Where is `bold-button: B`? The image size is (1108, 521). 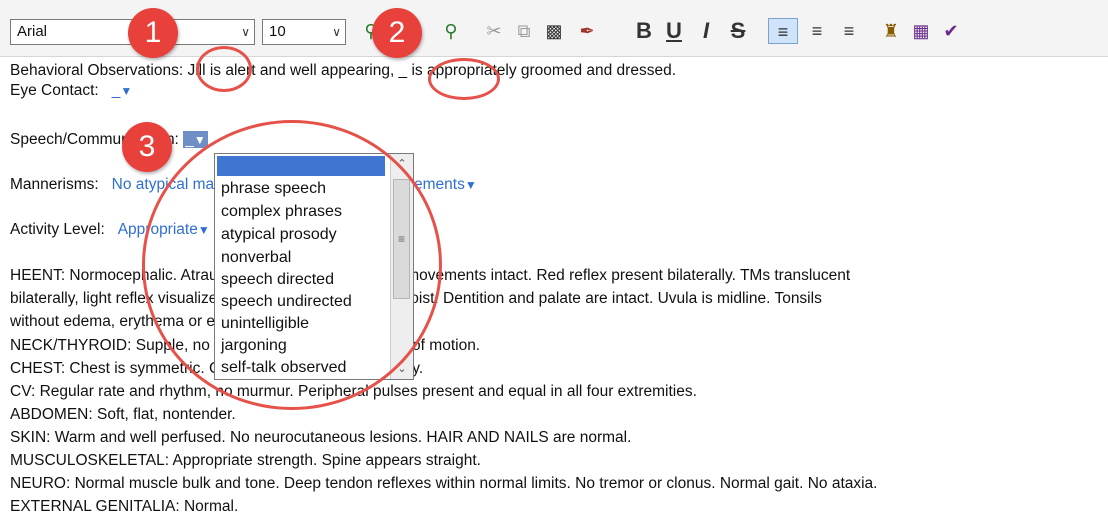
bold-button: B is located at coordinates (644, 31).